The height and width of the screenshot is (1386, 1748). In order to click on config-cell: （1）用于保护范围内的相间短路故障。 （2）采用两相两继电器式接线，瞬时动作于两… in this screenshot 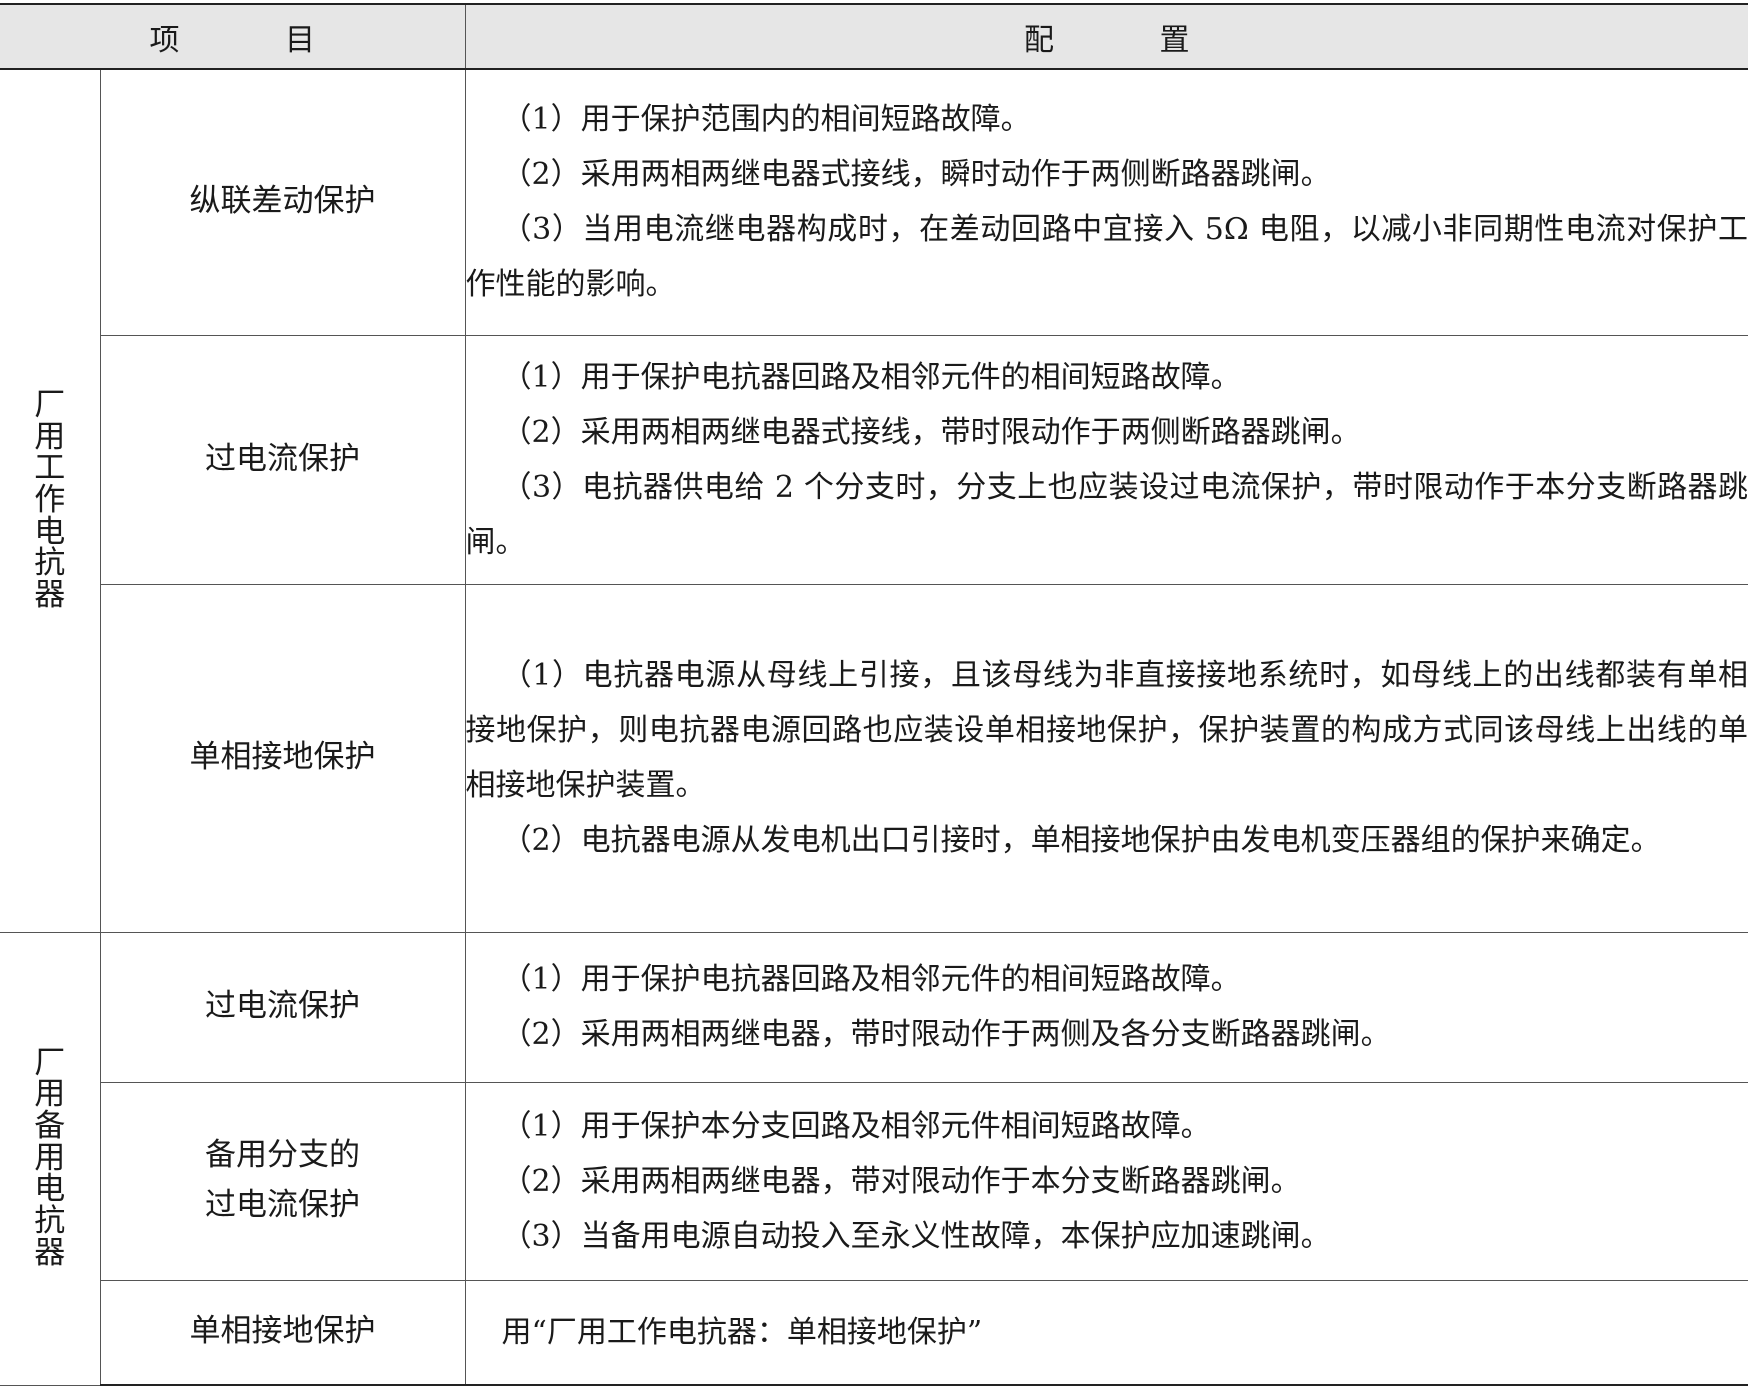, I will do `click(1106, 202)`.